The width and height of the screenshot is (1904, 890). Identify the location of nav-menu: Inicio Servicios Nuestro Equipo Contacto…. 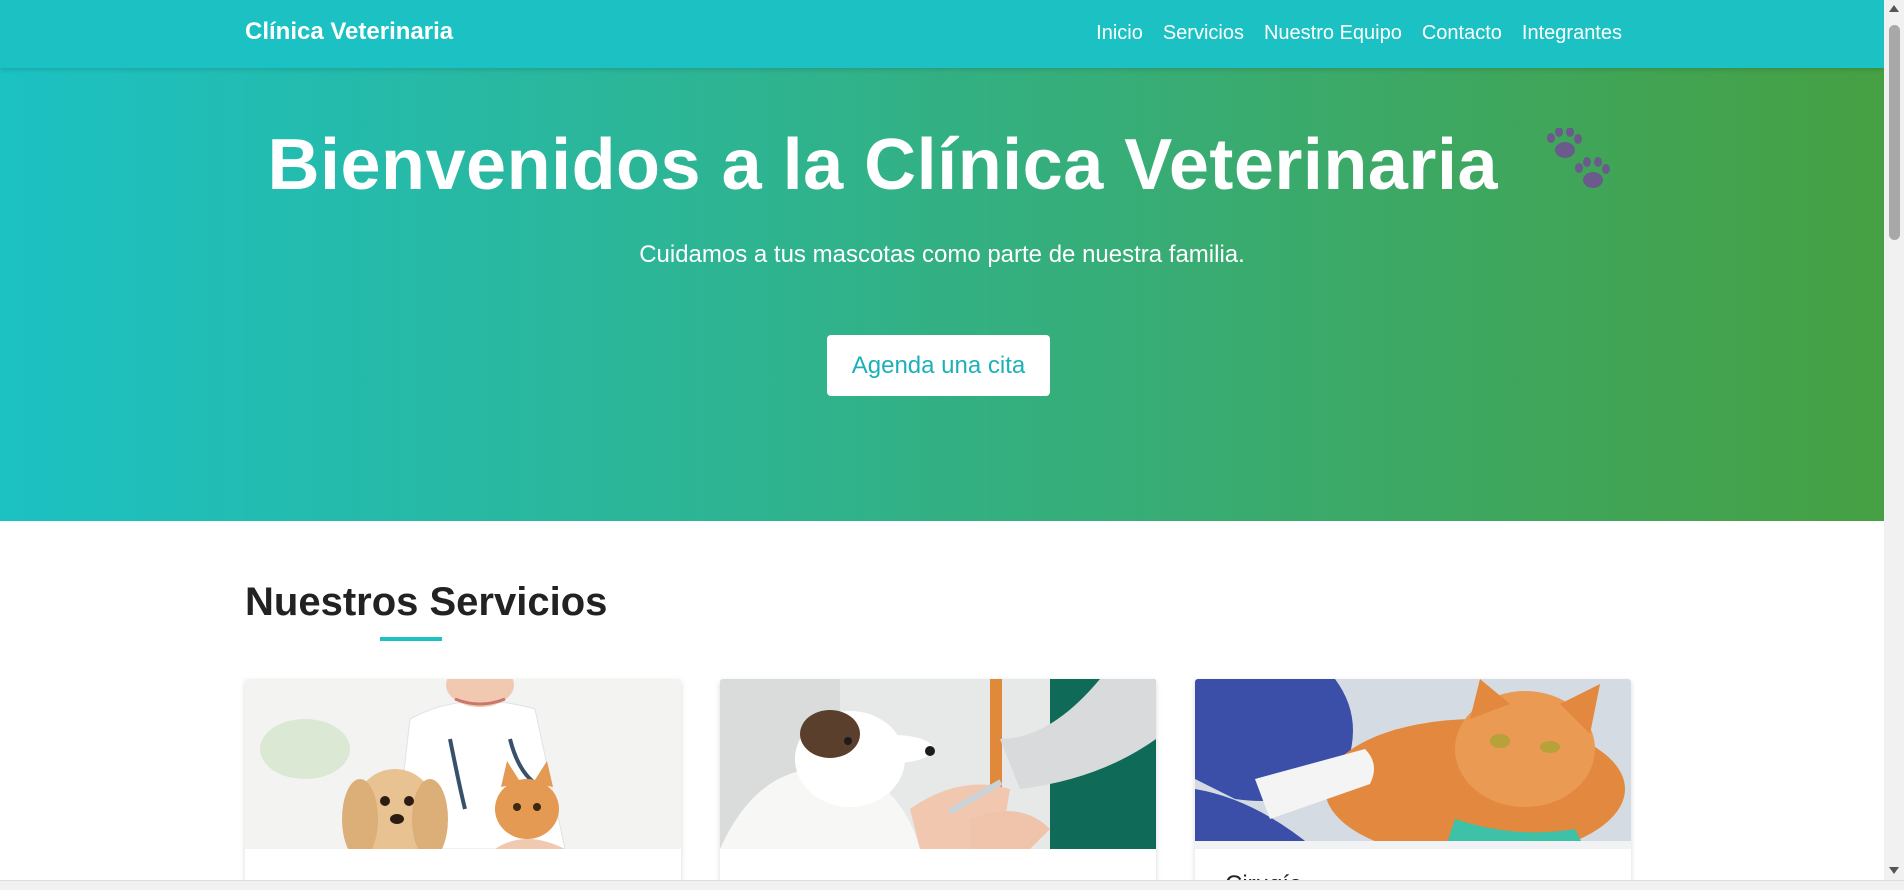
(1359, 33).